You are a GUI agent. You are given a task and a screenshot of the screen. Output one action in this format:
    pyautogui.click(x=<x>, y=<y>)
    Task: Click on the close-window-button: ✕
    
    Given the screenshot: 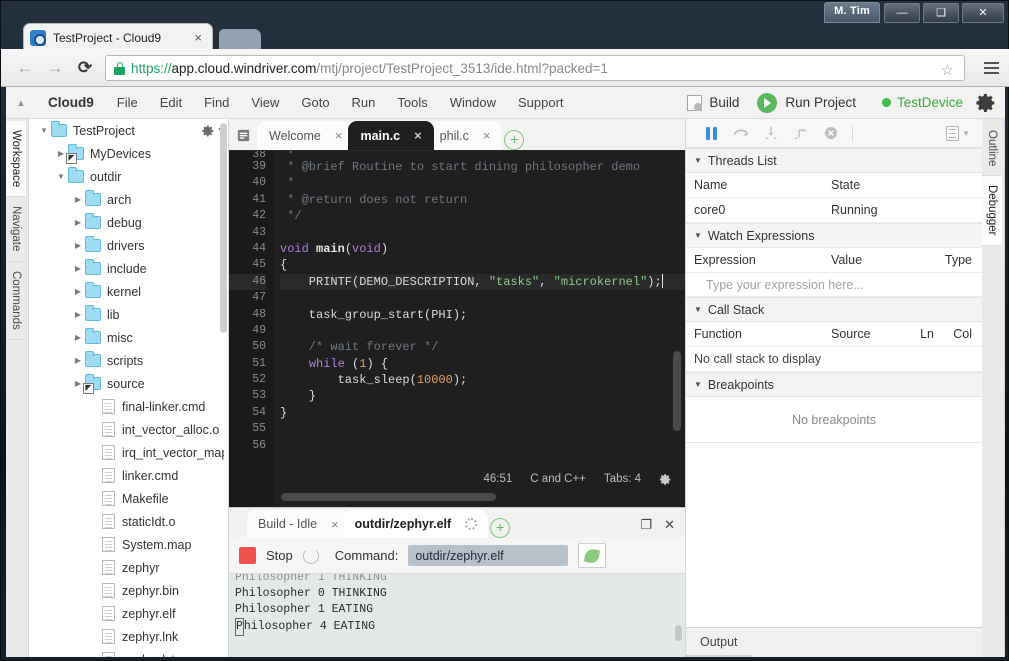 What is the action you would take?
    pyautogui.click(x=983, y=13)
    